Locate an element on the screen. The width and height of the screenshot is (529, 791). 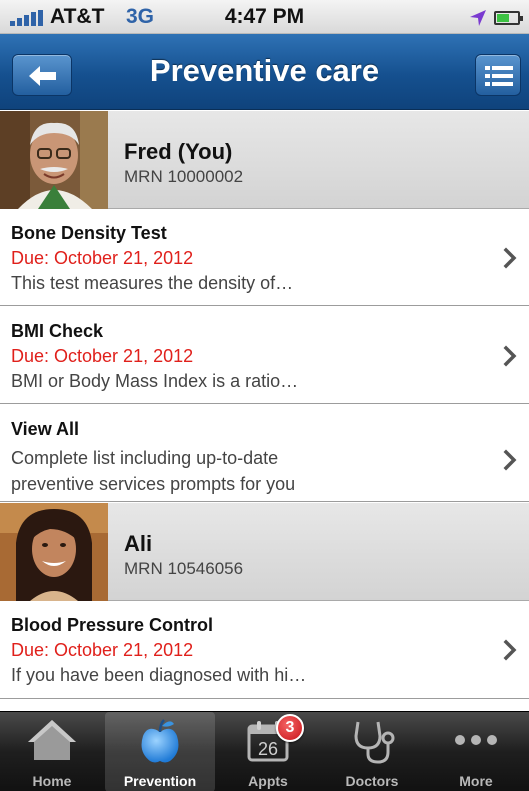
item-title: Blood Pressure Control is located at coordinates (112, 625).